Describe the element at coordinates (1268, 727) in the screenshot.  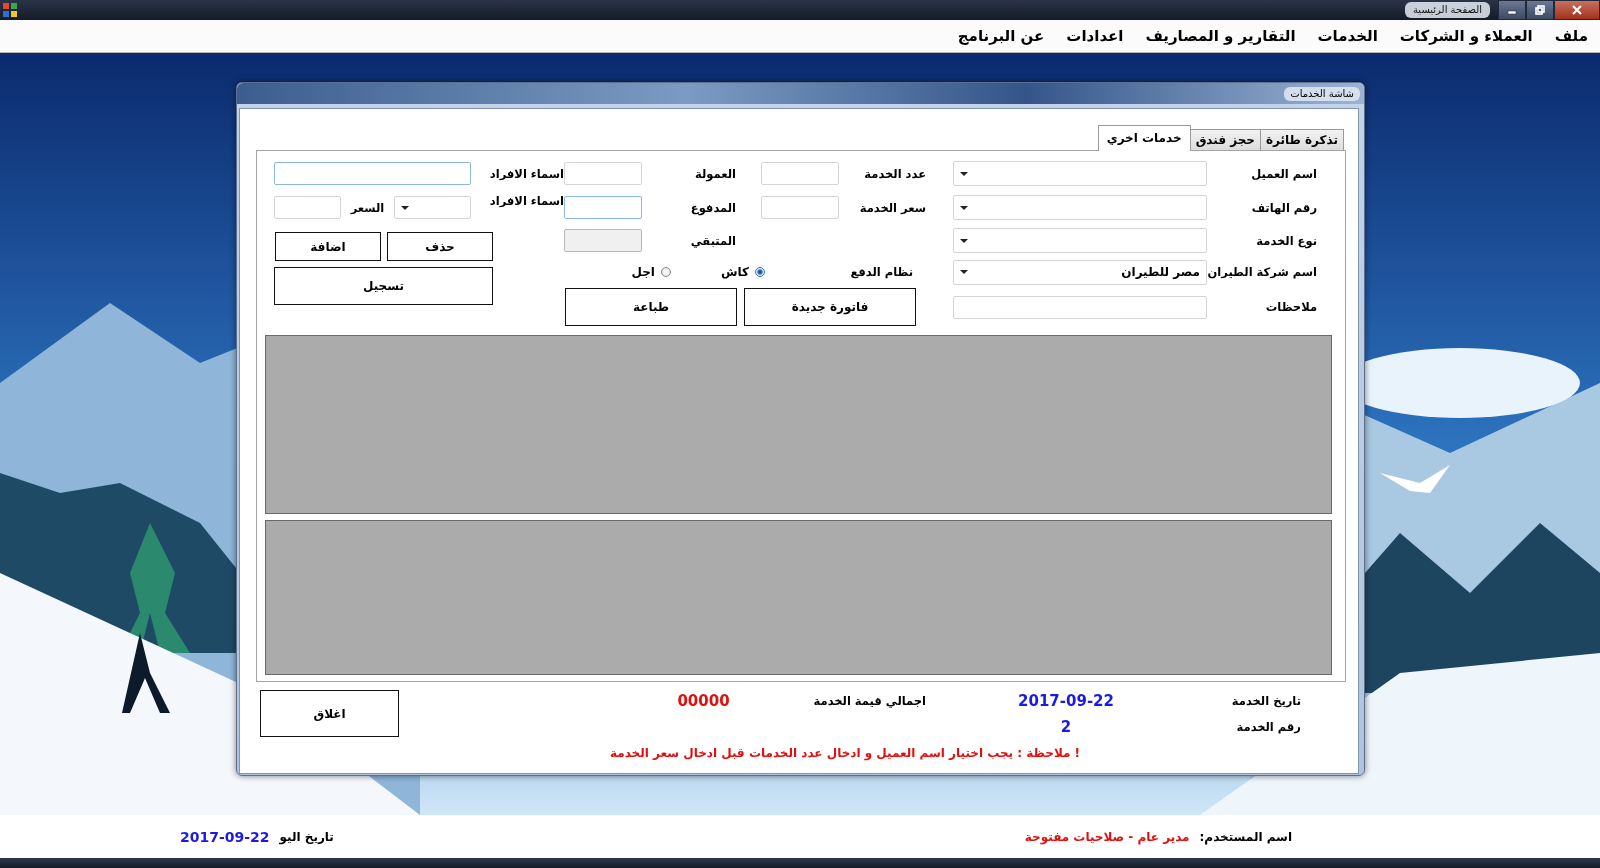
I see `field-label: رقم الخدمة` at that location.